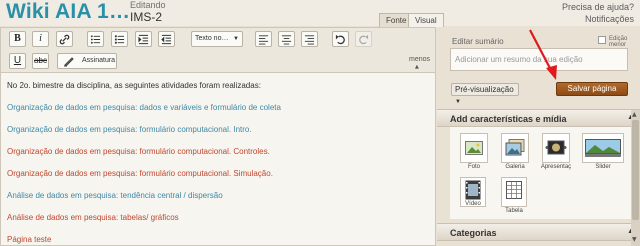 This screenshot has height=246, width=640. I want to click on slider-tile, so click(603, 148).